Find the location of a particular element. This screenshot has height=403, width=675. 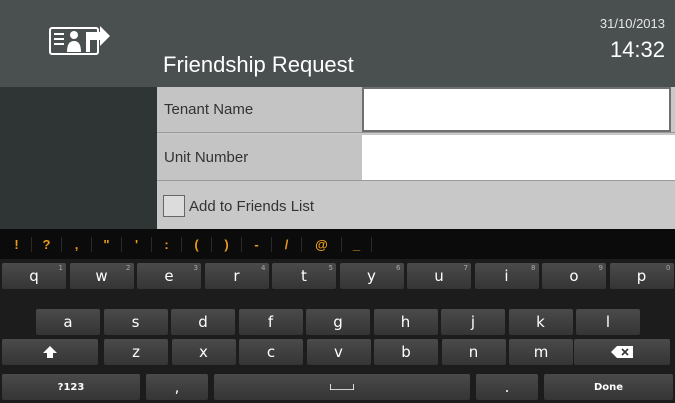

symbol-key: - is located at coordinates (257, 244).